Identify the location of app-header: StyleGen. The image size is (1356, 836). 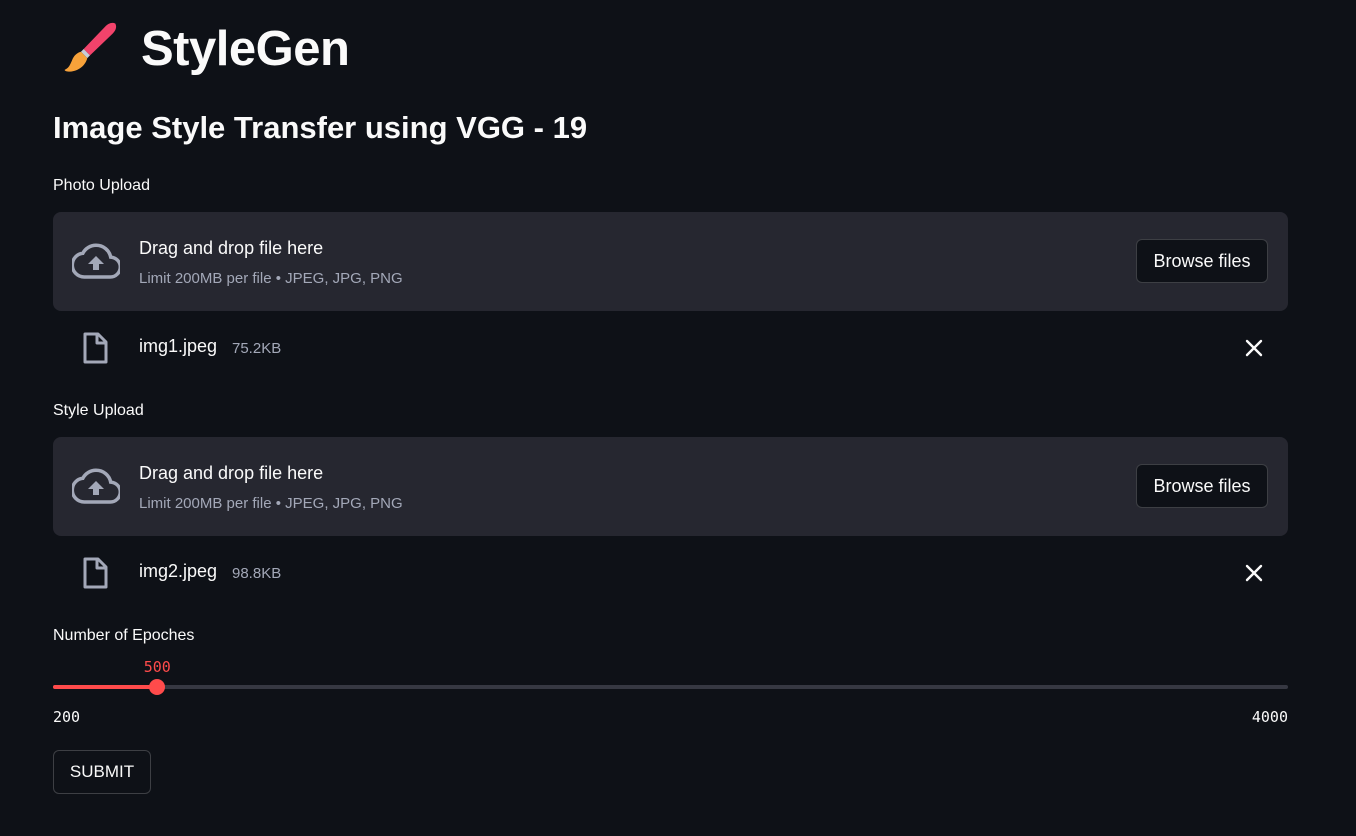
(205, 49).